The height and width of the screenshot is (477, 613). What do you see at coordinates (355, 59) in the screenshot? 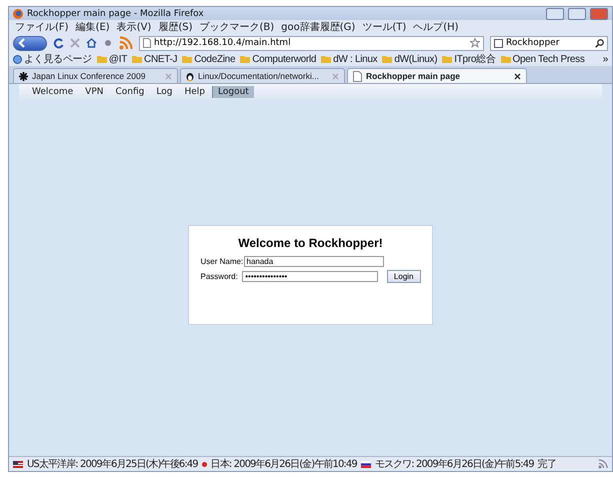
I see `bookmark-link: dW : Linux` at bounding box center [355, 59].